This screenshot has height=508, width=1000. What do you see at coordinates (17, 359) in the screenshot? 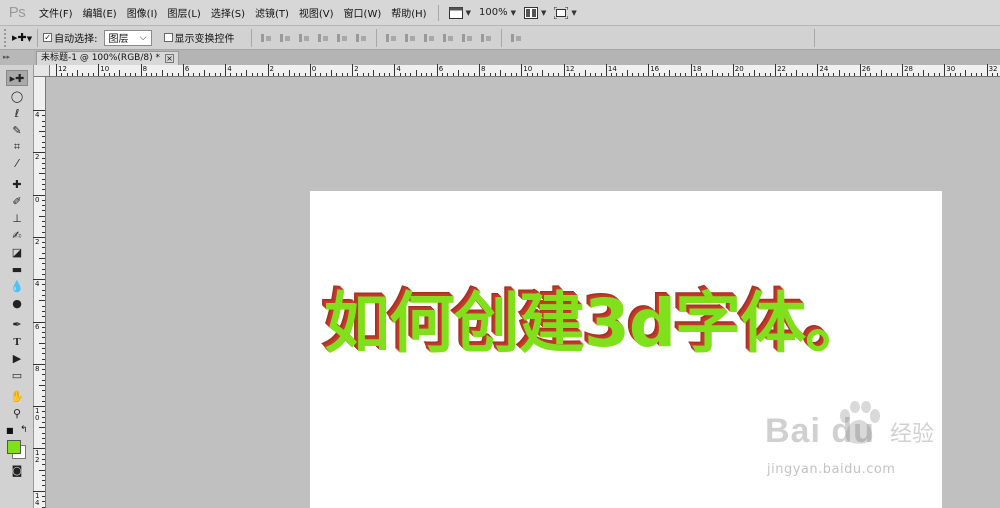
I see `path-selection-tool-icon: ▶` at bounding box center [17, 359].